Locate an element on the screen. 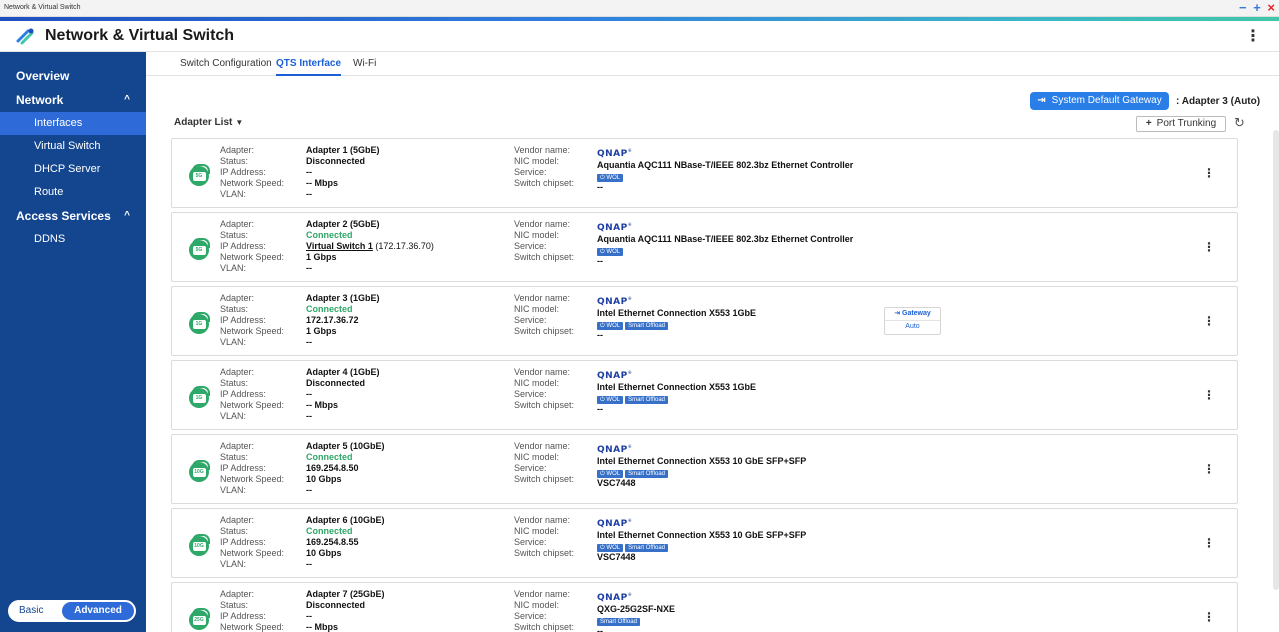 This screenshot has width=1279, height=632. mode-toggle: Basic Advanced is located at coordinates (72, 611).